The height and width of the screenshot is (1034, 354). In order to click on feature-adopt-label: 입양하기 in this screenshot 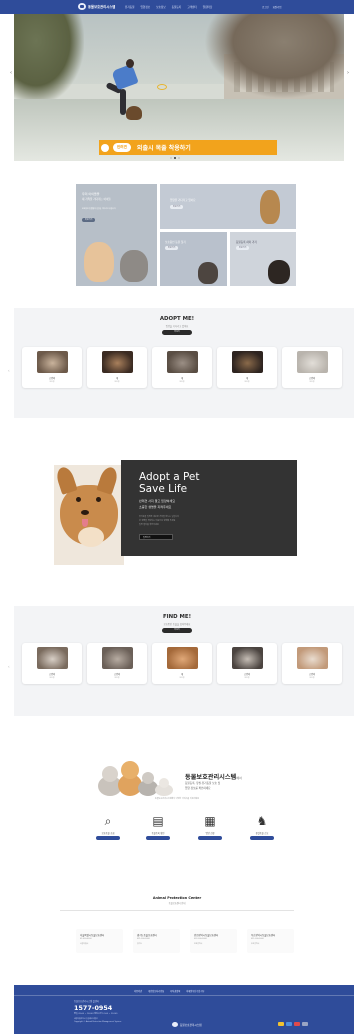, I will do `click(147, 538)`.